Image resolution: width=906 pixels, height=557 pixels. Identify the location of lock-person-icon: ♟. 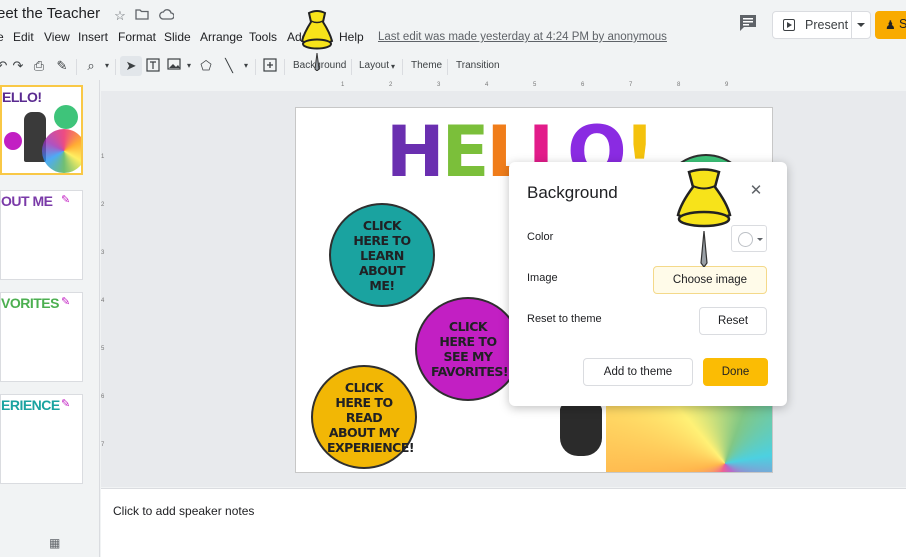
(890, 25).